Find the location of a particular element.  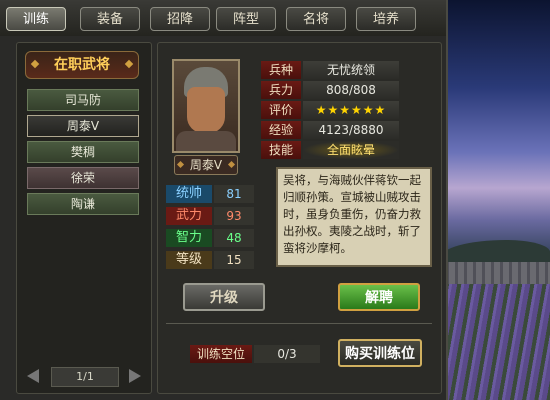

page-number: 1/1 is located at coordinates (85, 377).